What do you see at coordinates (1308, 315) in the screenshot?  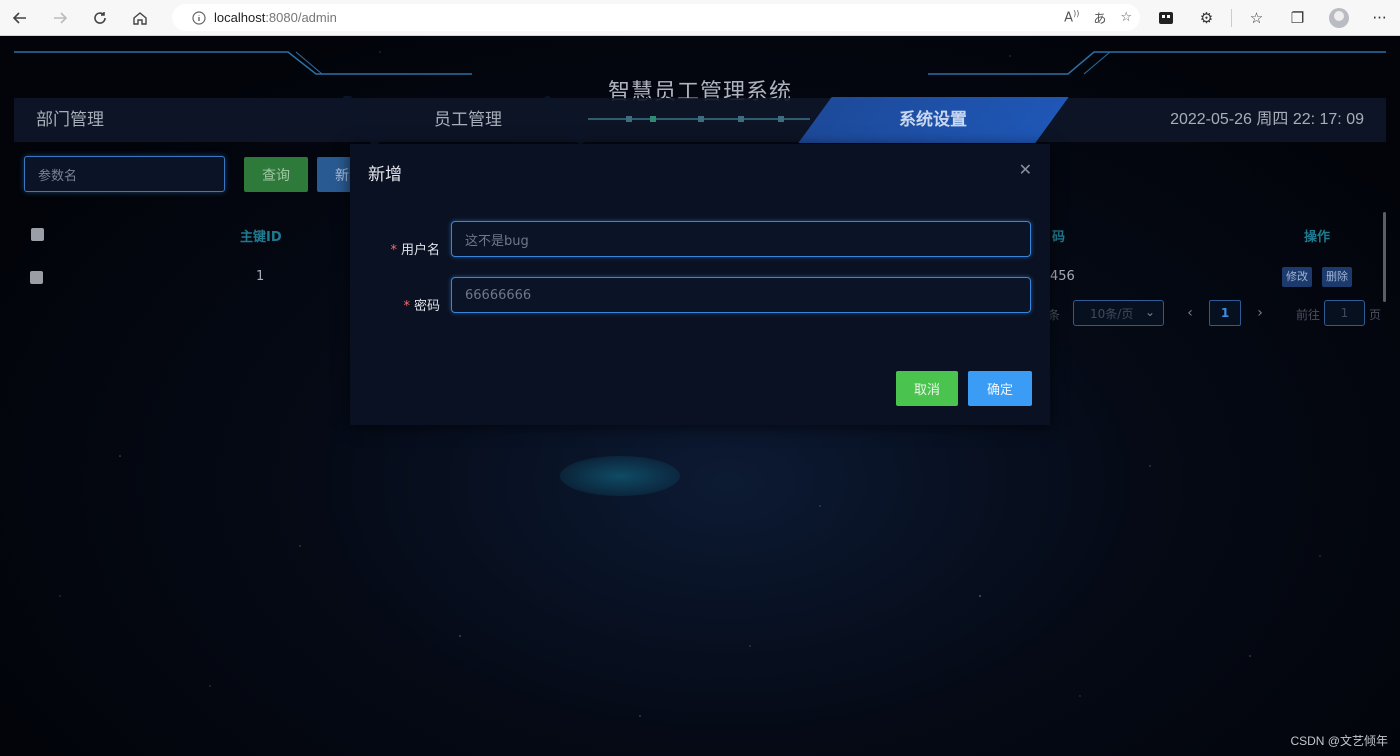 I see `goto-label: 前往` at bounding box center [1308, 315].